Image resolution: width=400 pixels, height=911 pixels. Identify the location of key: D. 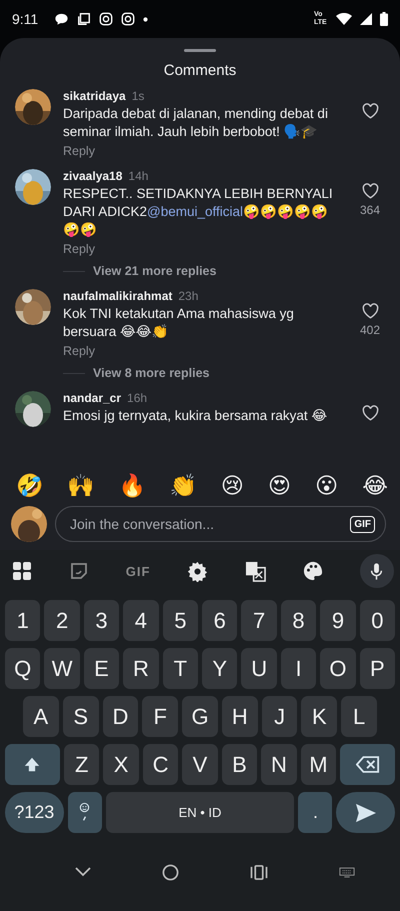
(120, 716).